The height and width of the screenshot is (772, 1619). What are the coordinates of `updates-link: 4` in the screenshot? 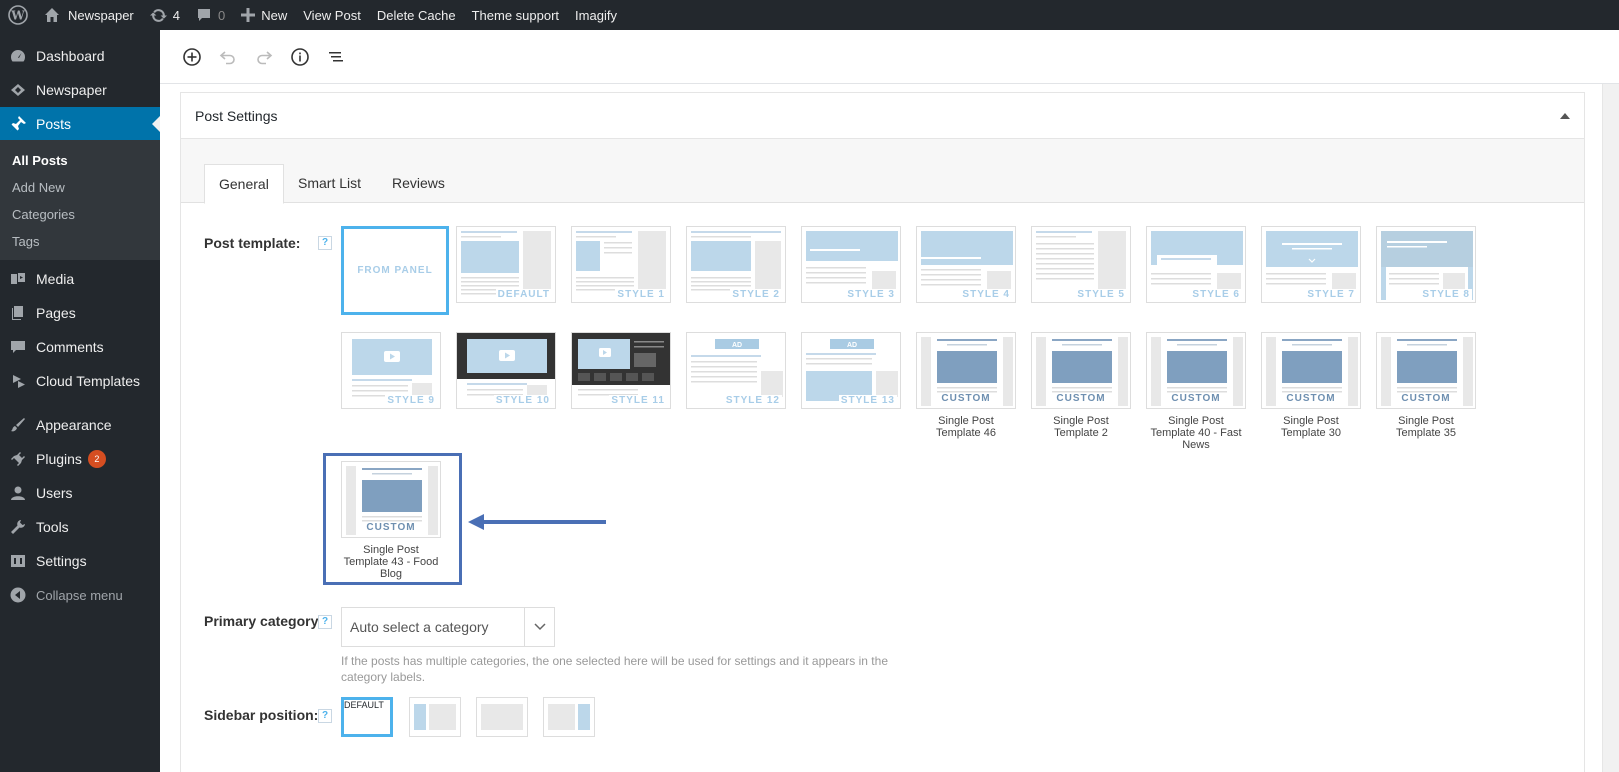 It's located at (165, 15).